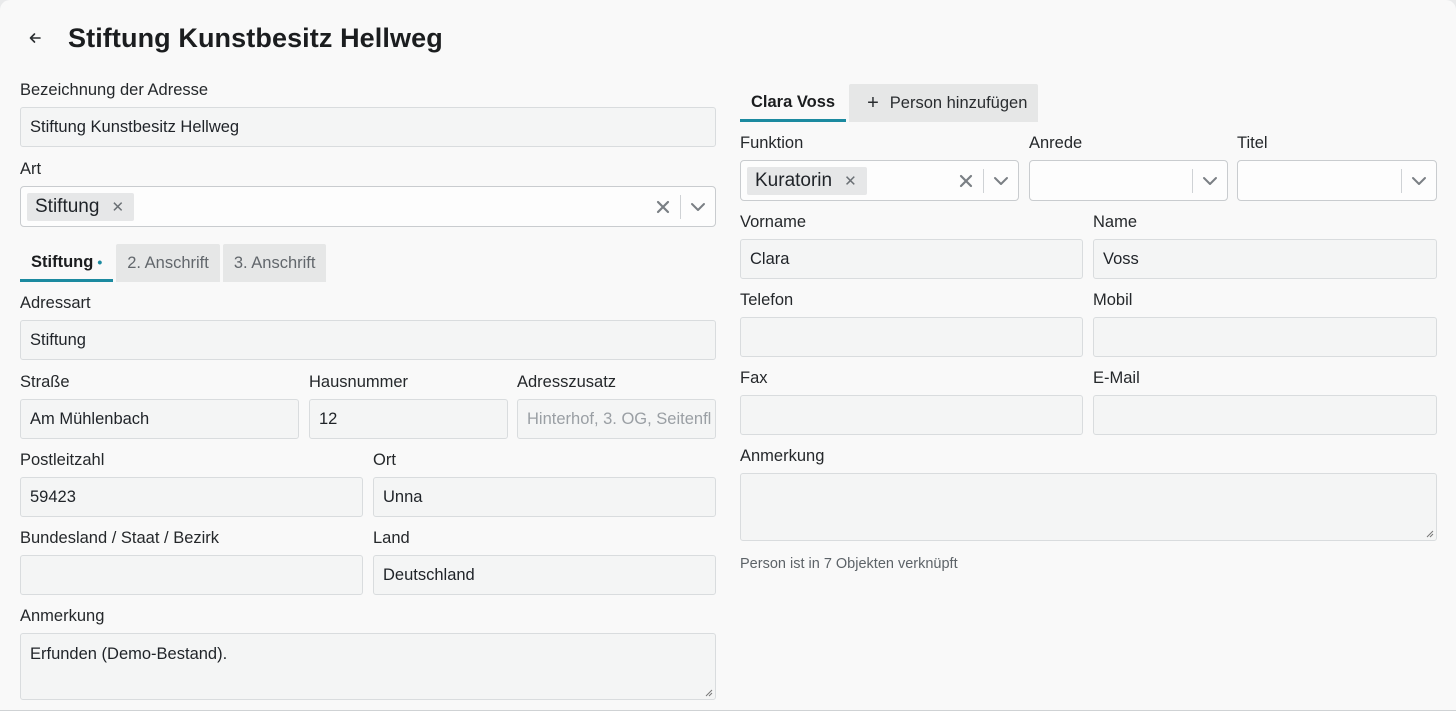 The height and width of the screenshot is (711, 1456). Describe the element at coordinates (159, 419) in the screenshot. I see `strasse-input: Am Mühlenbach` at that location.